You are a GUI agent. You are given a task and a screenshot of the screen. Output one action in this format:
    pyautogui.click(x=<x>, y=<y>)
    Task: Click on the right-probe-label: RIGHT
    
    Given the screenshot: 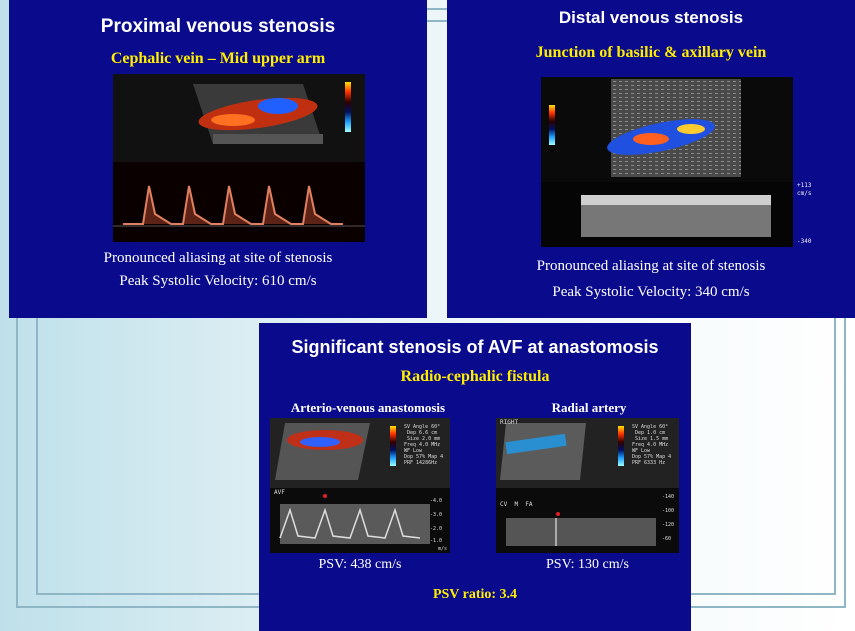 What is the action you would take?
    pyautogui.click(x=509, y=422)
    